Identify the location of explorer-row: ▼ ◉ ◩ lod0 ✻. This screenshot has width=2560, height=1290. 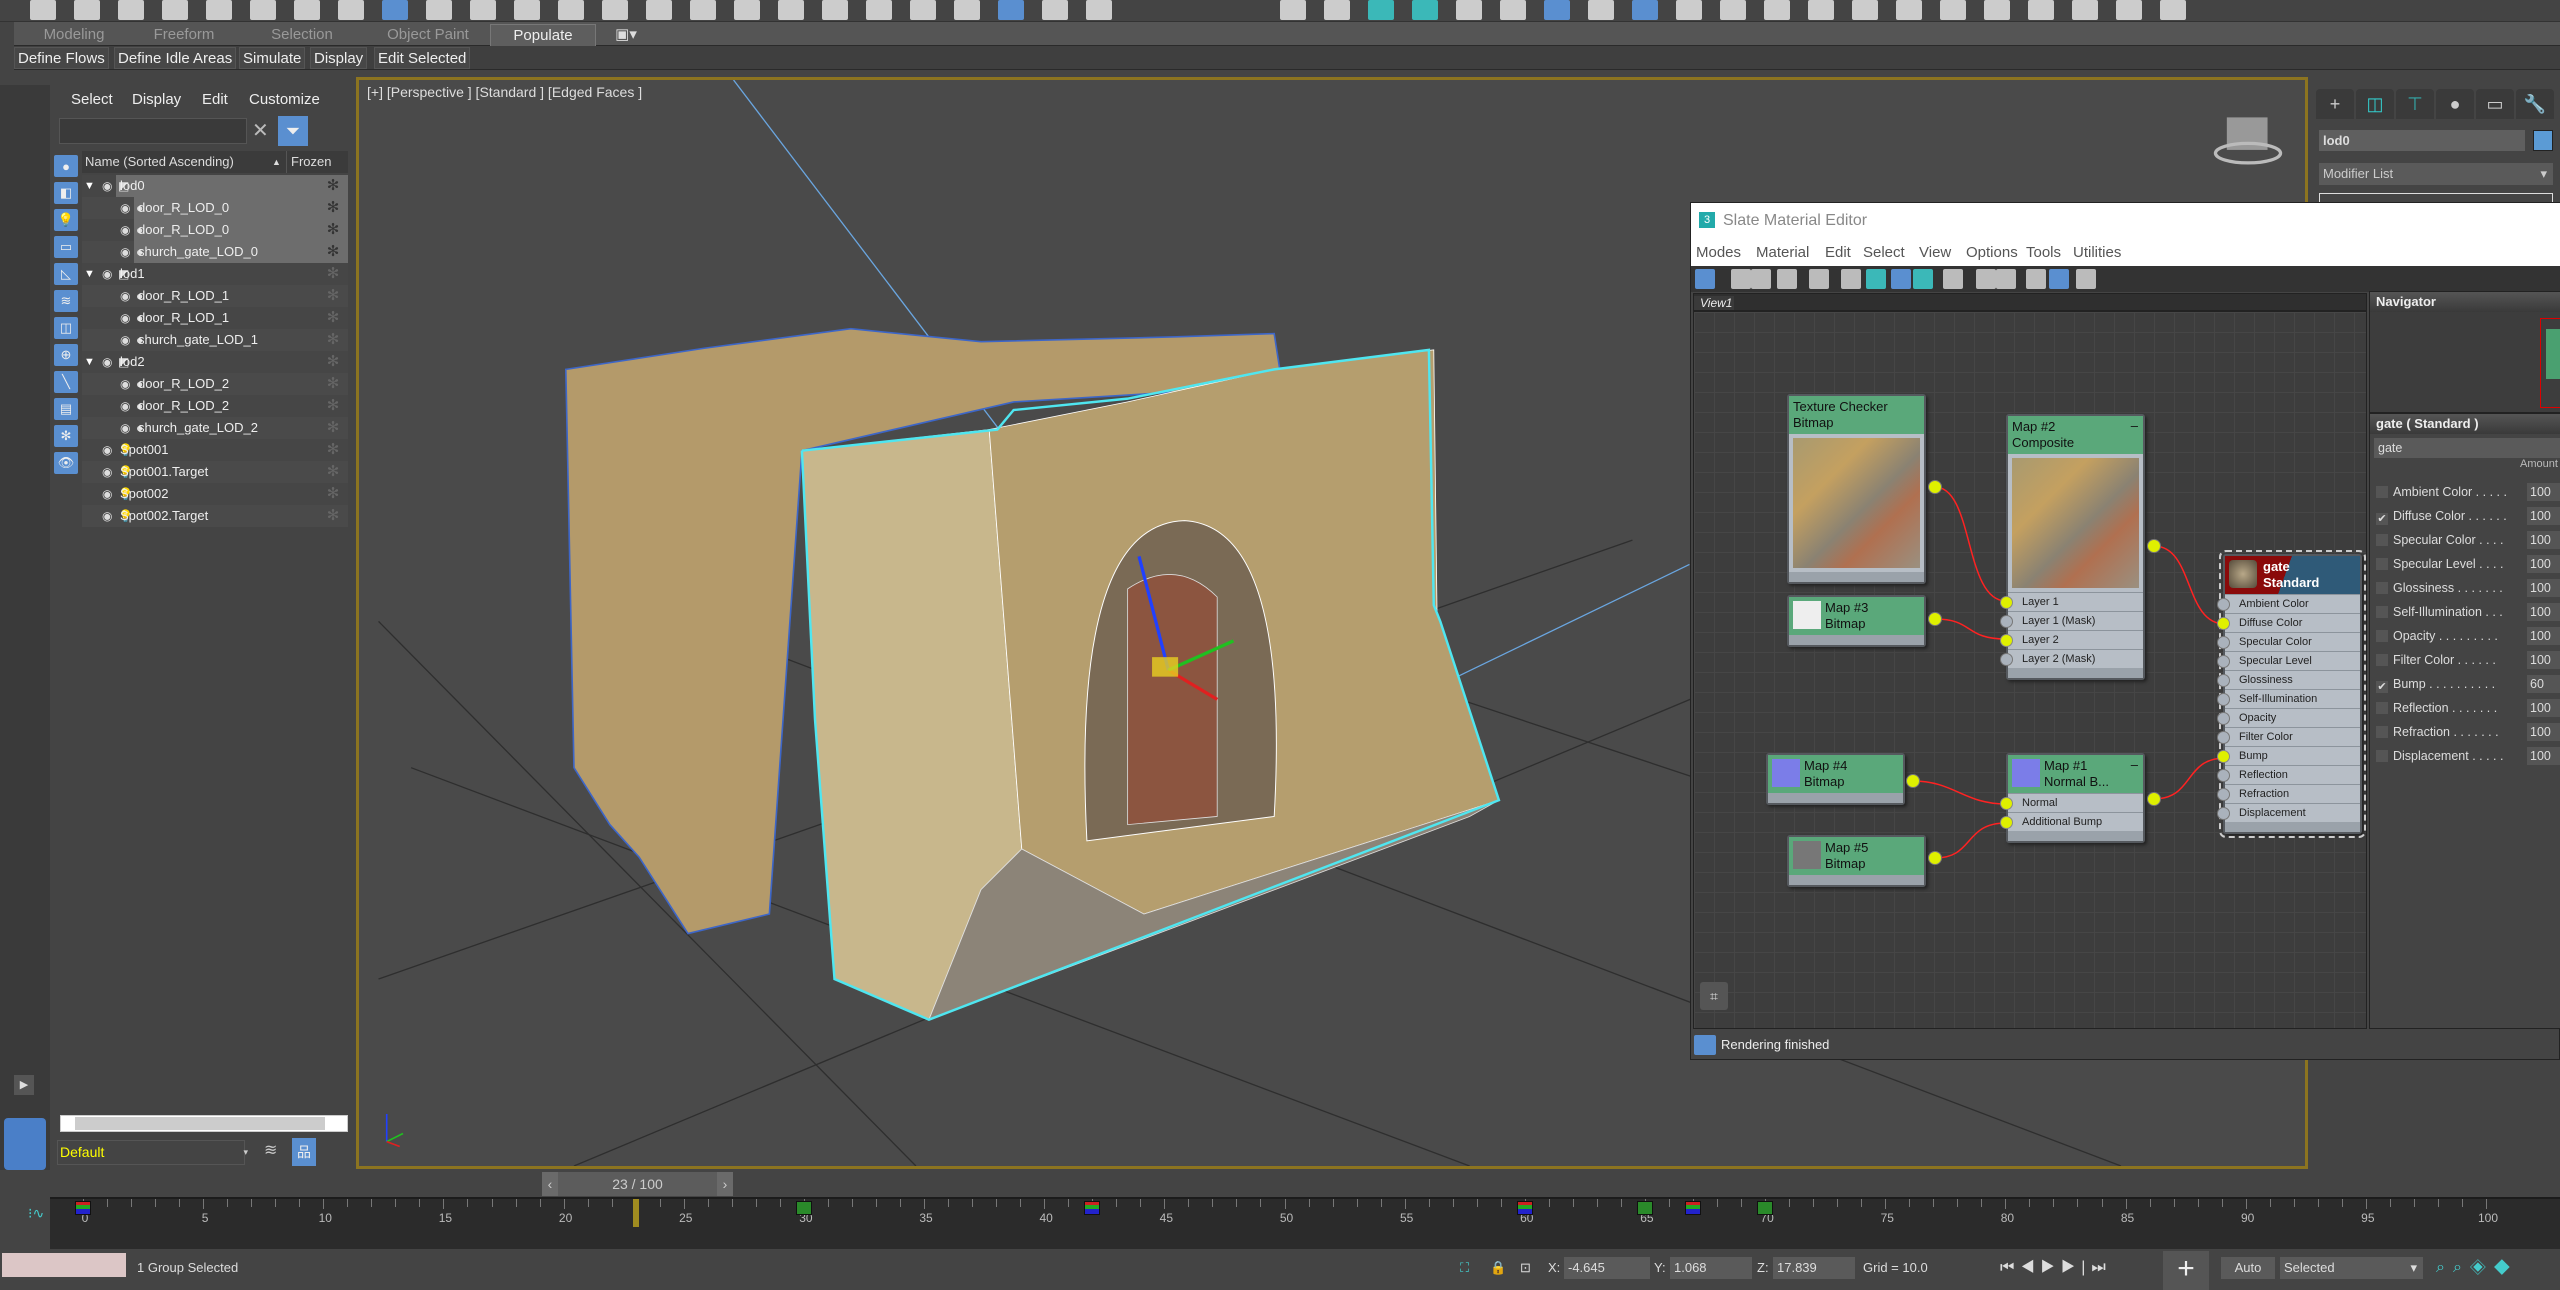
(215, 186).